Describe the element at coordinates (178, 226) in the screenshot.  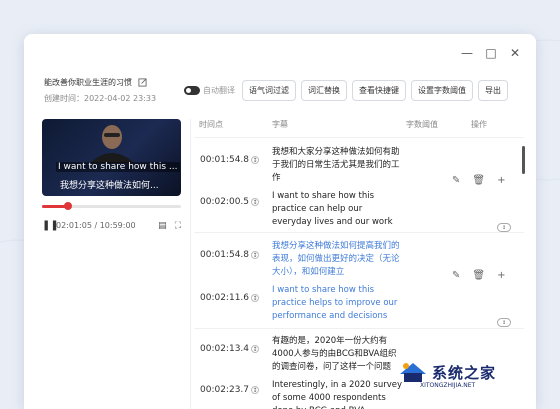
I see `fullscreen-icon: ⛶` at that location.